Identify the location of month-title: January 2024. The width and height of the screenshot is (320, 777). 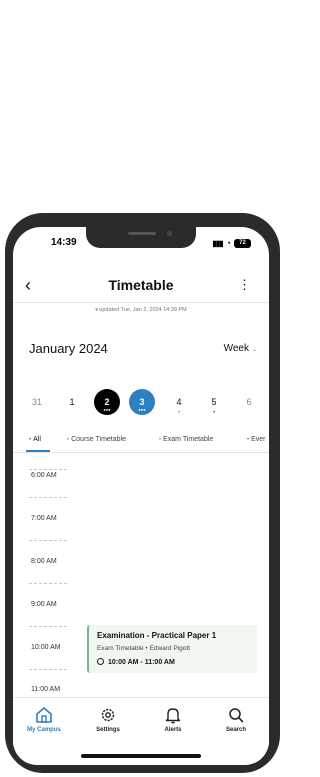
(68, 348).